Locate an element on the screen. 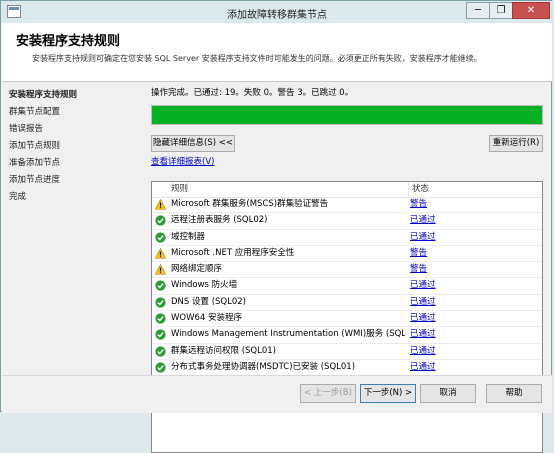  hide-details-button: 隐藏详细信息(S) << is located at coordinates (193, 143).